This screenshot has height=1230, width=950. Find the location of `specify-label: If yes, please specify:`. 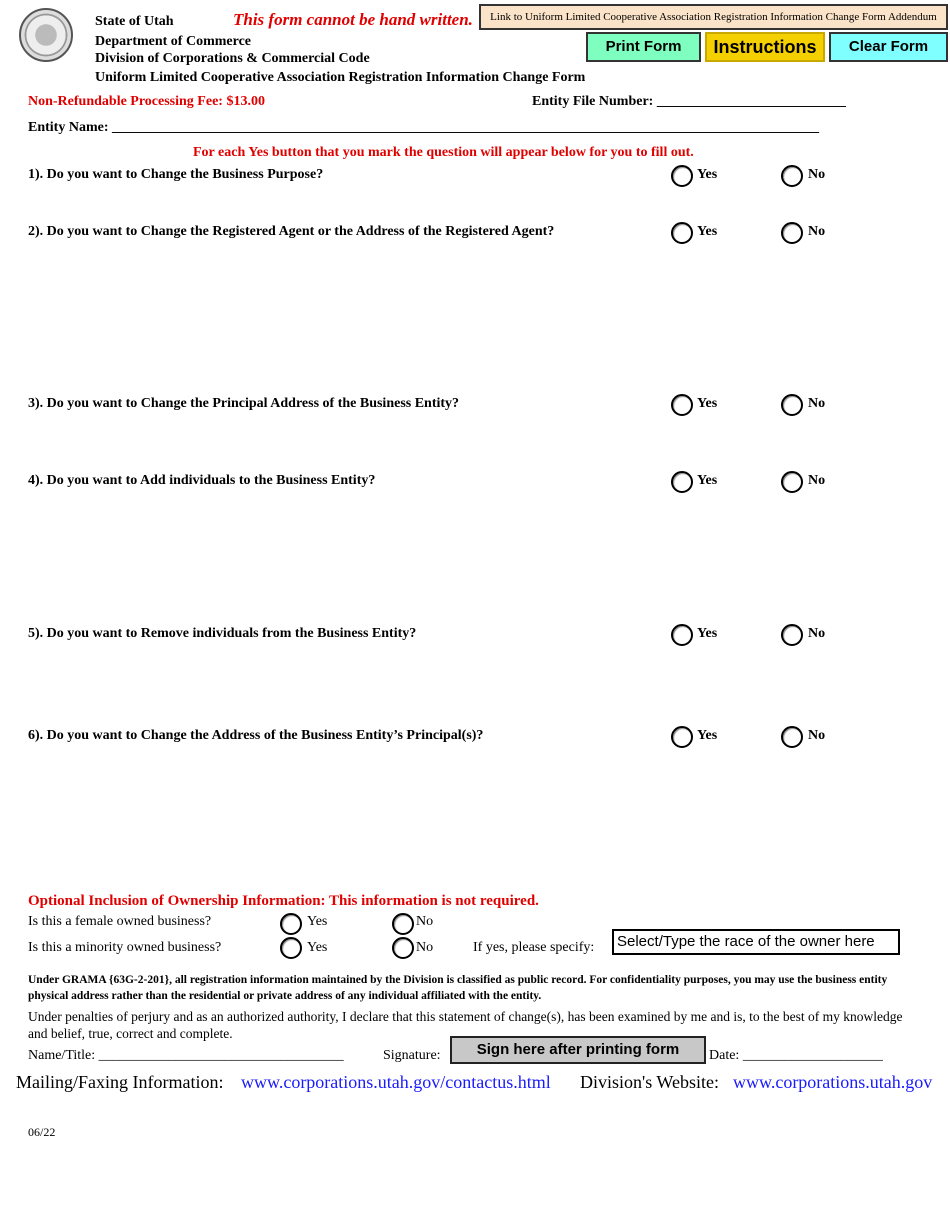

specify-label: If yes, please specify: is located at coordinates (534, 947).